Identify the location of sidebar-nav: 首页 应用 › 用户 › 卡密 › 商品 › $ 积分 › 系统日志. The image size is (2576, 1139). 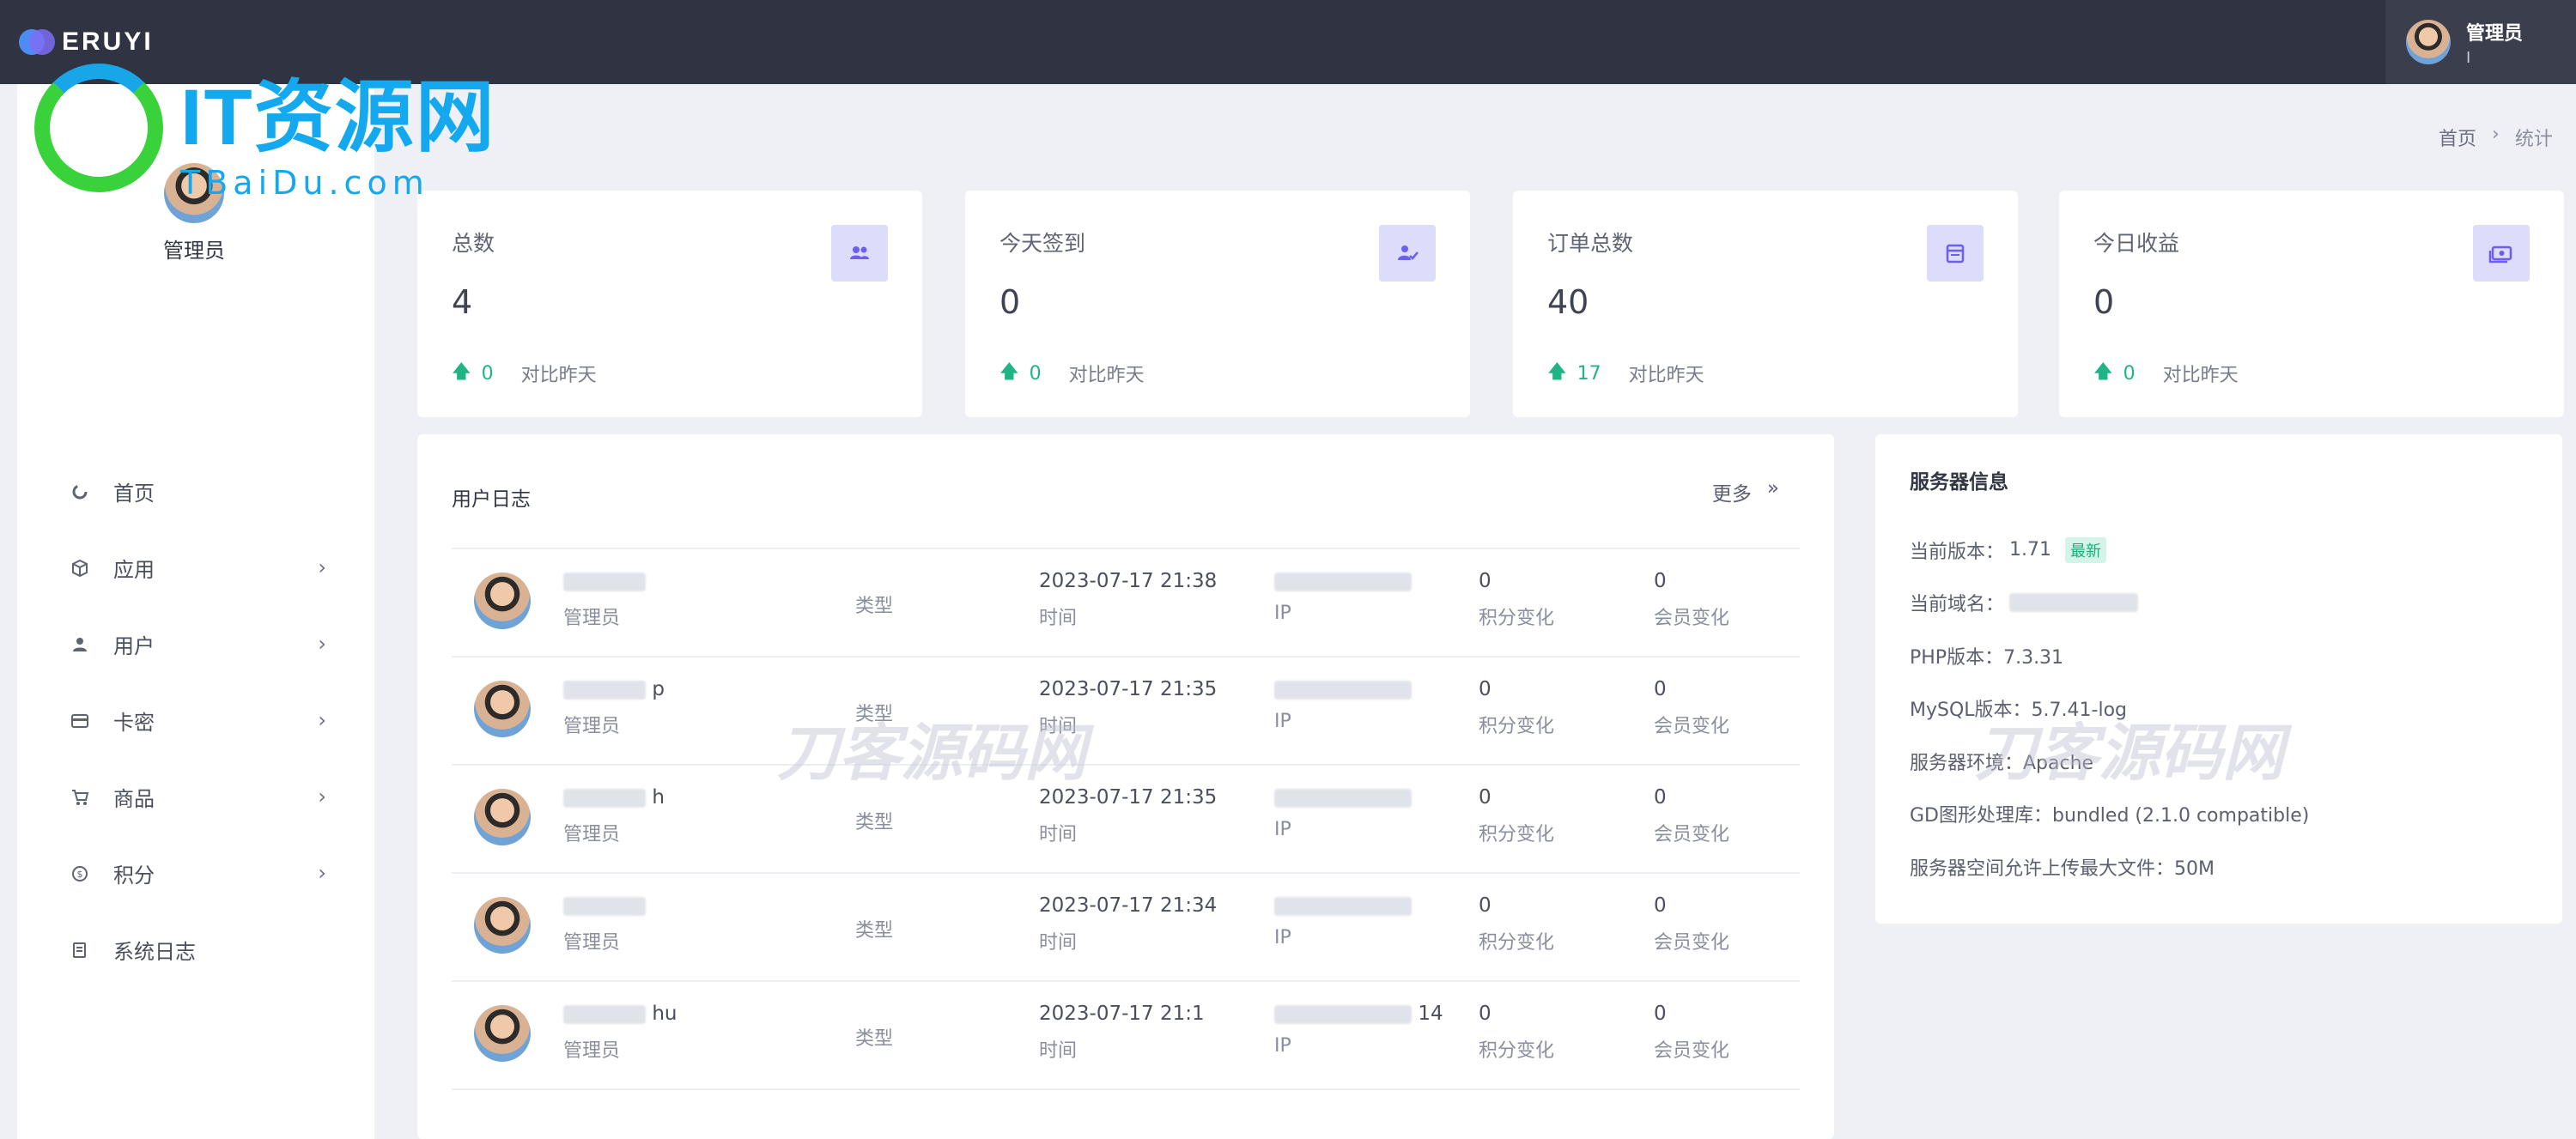
(196, 720).